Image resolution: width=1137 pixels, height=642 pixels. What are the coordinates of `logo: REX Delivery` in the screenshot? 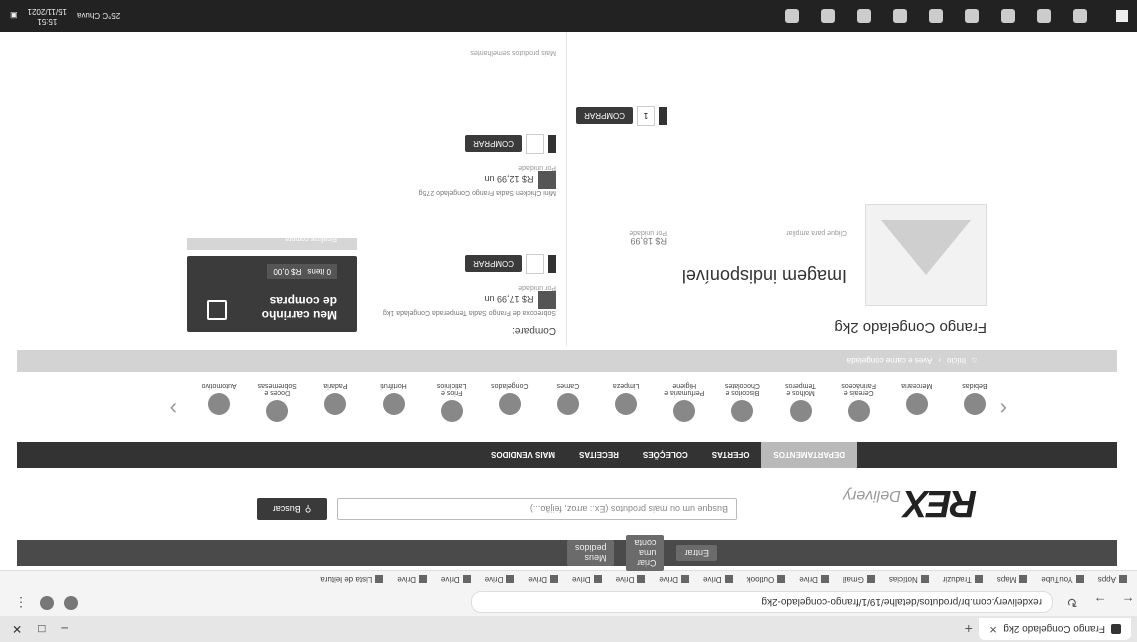 It's located at (910, 502).